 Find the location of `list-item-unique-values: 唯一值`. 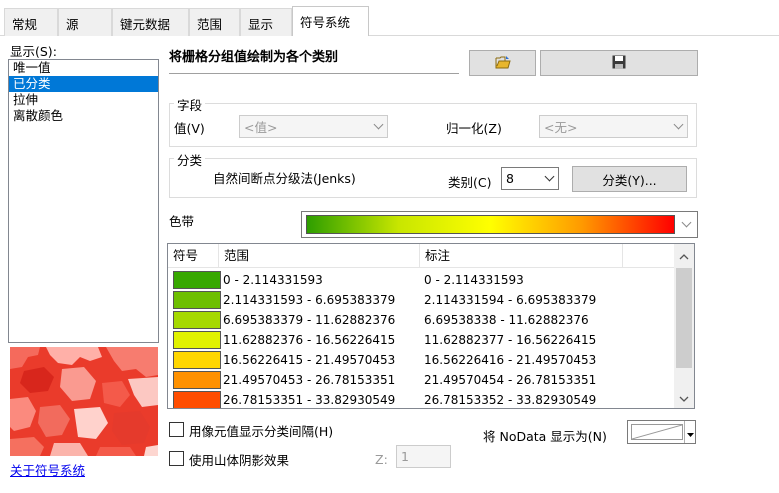

list-item-unique-values: 唯一值 is located at coordinates (83, 68).